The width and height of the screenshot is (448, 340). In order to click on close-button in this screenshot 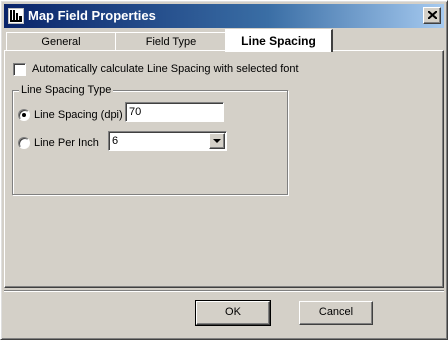, I will do `click(432, 15)`.